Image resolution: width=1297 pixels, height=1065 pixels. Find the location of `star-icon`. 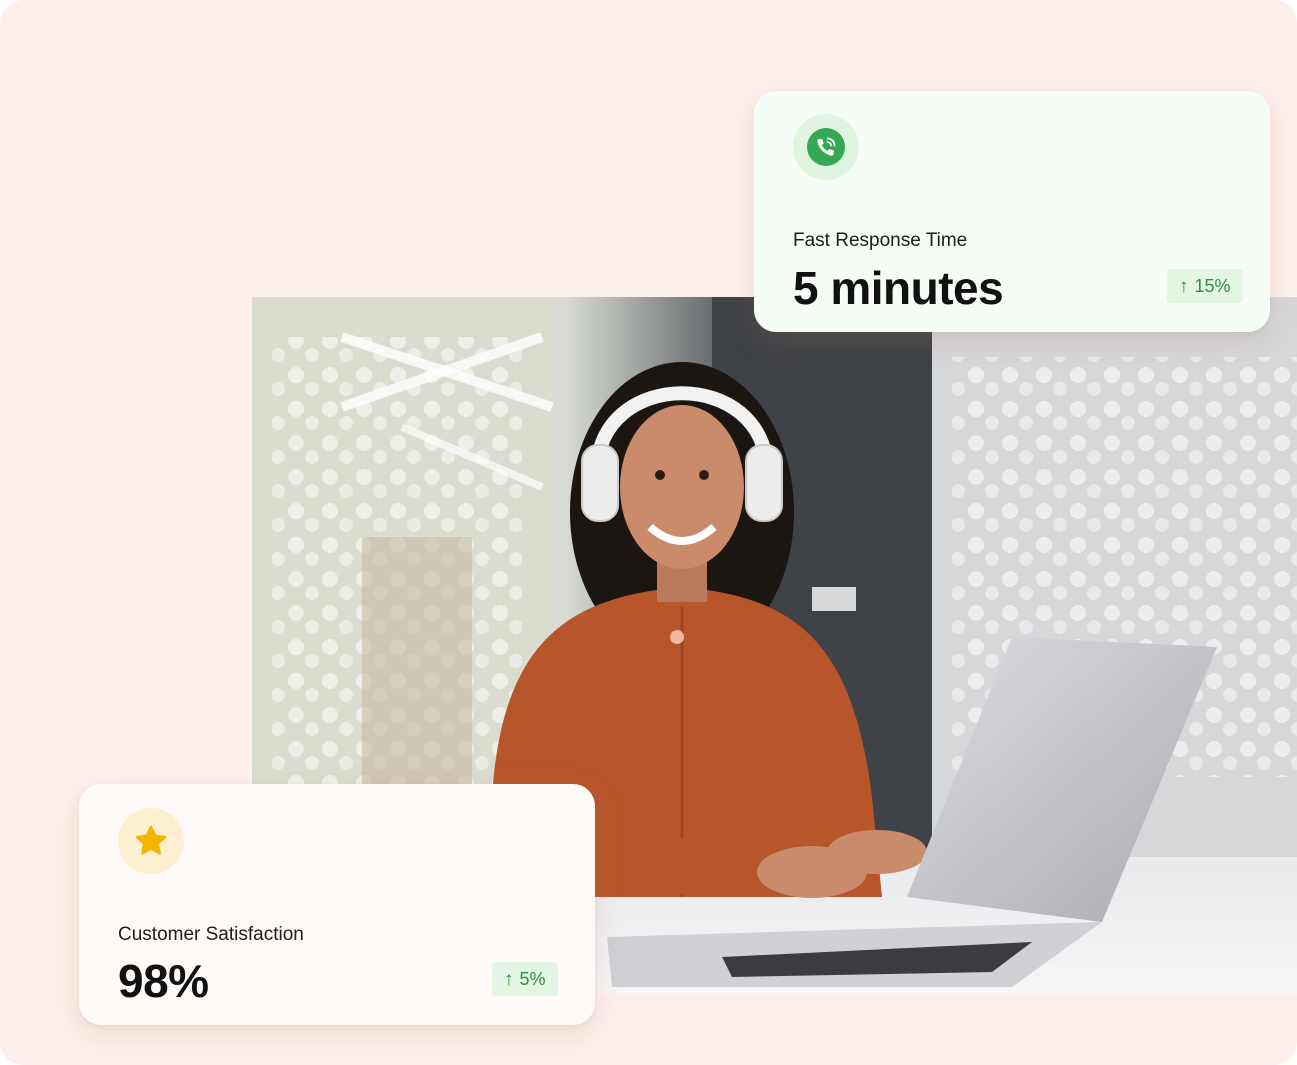

star-icon is located at coordinates (151, 841).